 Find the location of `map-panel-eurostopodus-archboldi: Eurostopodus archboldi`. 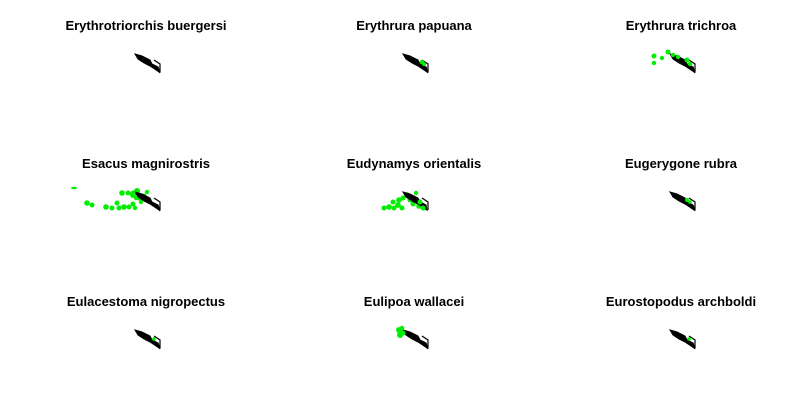

map-panel-eurostopodus-archboldi: Eurostopodus archboldi is located at coordinates (680, 341).